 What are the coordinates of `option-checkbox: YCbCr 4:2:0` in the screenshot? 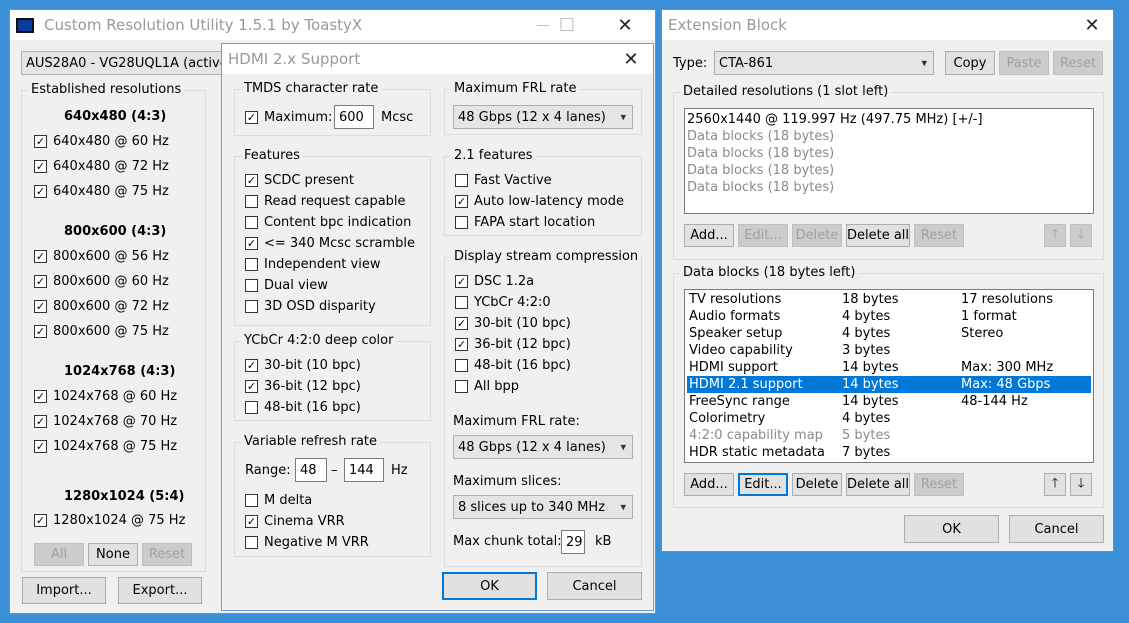 It's located at (503, 302).